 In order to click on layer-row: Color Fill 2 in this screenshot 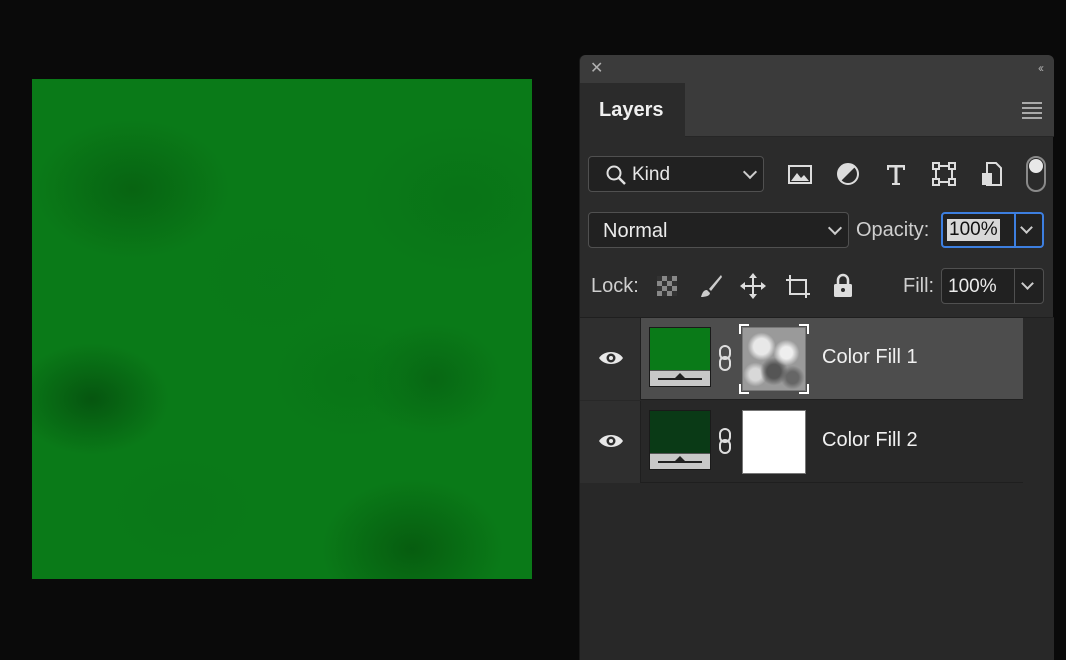, I will do `click(801, 442)`.